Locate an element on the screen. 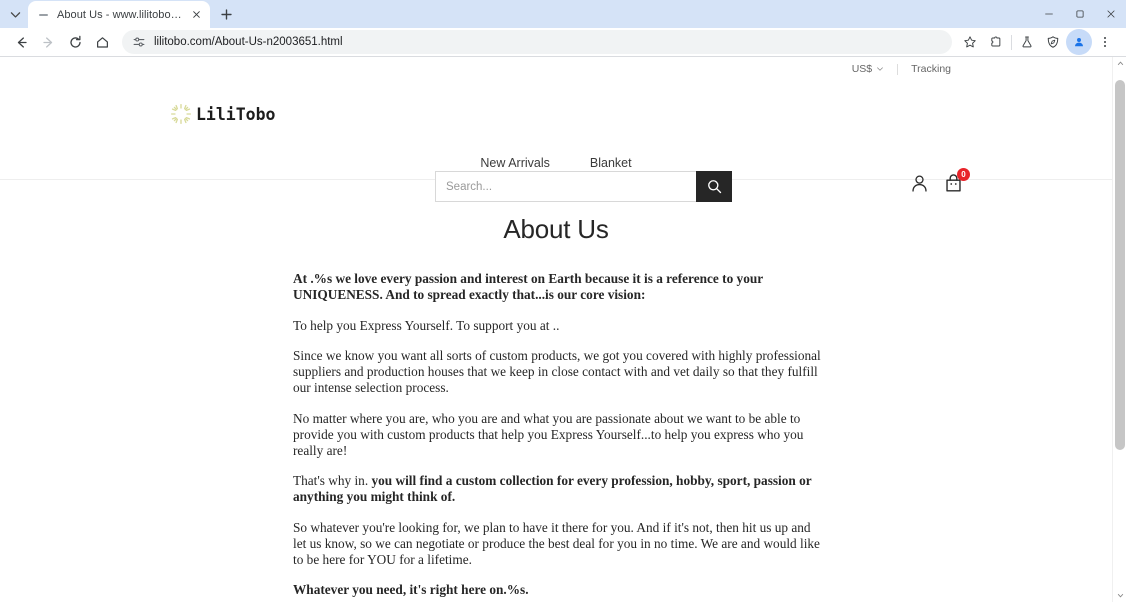 Image resolution: width=1126 pixels, height=602 pixels. browser-tab-active: About Us - www.lilitobo.com is located at coordinates (119, 14).